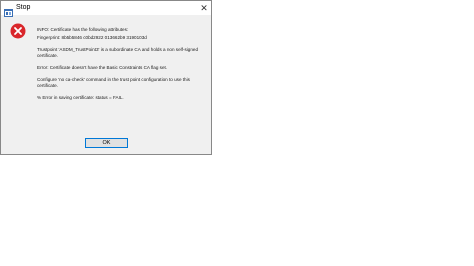  What do you see at coordinates (106, 9) in the screenshot?
I see `title-bar: Stop ✕` at bounding box center [106, 9].